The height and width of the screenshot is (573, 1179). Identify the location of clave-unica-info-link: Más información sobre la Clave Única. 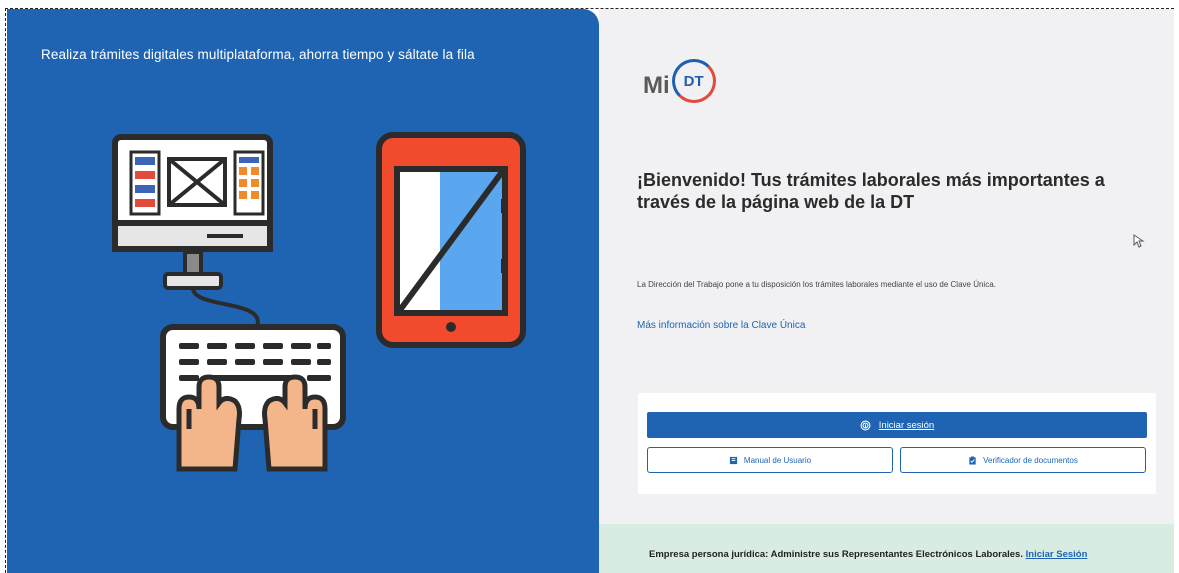
(721, 325).